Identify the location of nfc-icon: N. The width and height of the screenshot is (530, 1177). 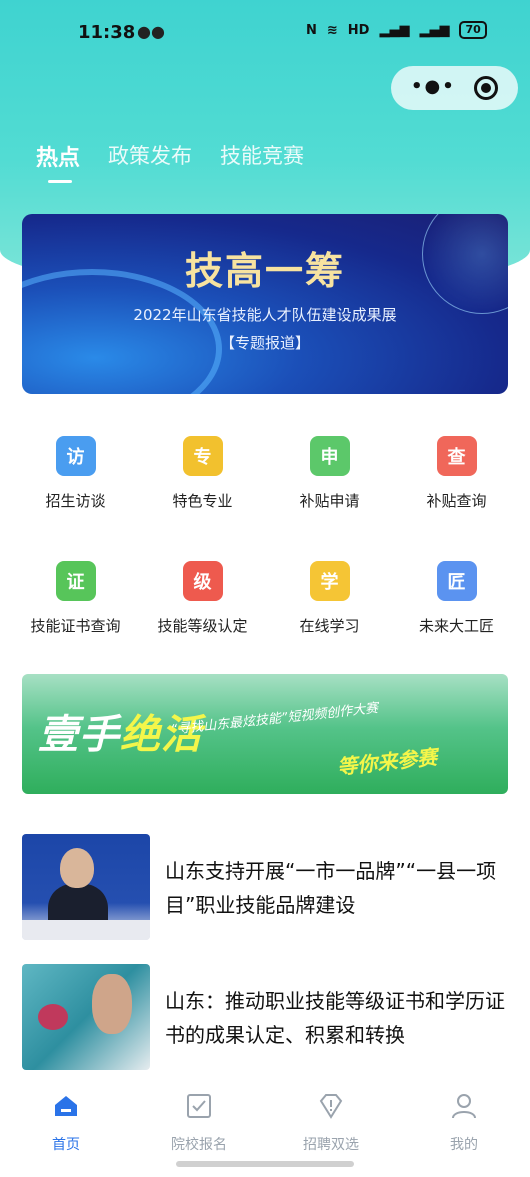
(311, 30).